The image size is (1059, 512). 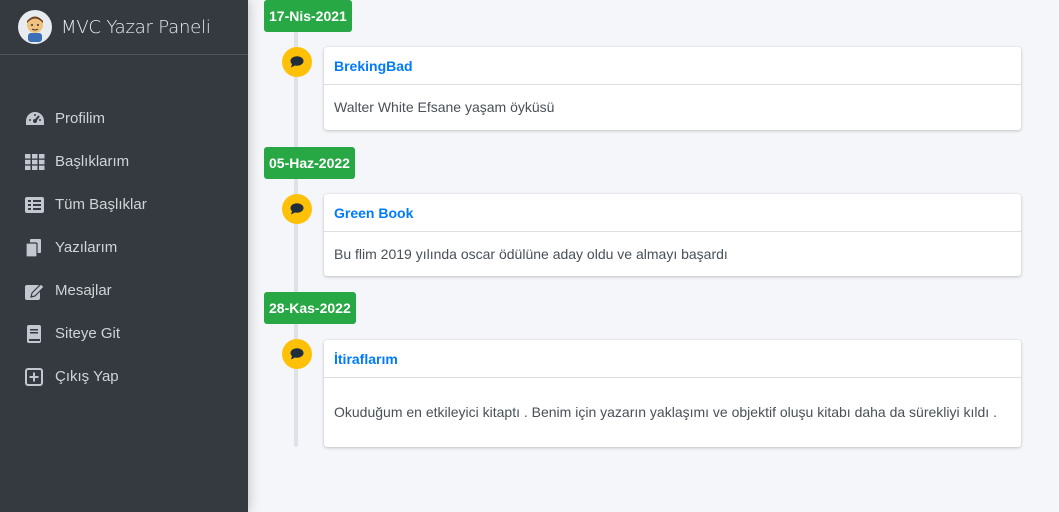 I want to click on brand-logo-avatar-icon, so click(x=35, y=27).